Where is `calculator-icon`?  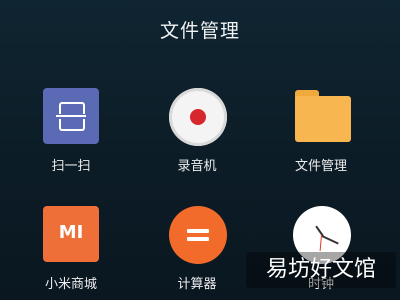
calculator-icon is located at coordinates (198, 235).